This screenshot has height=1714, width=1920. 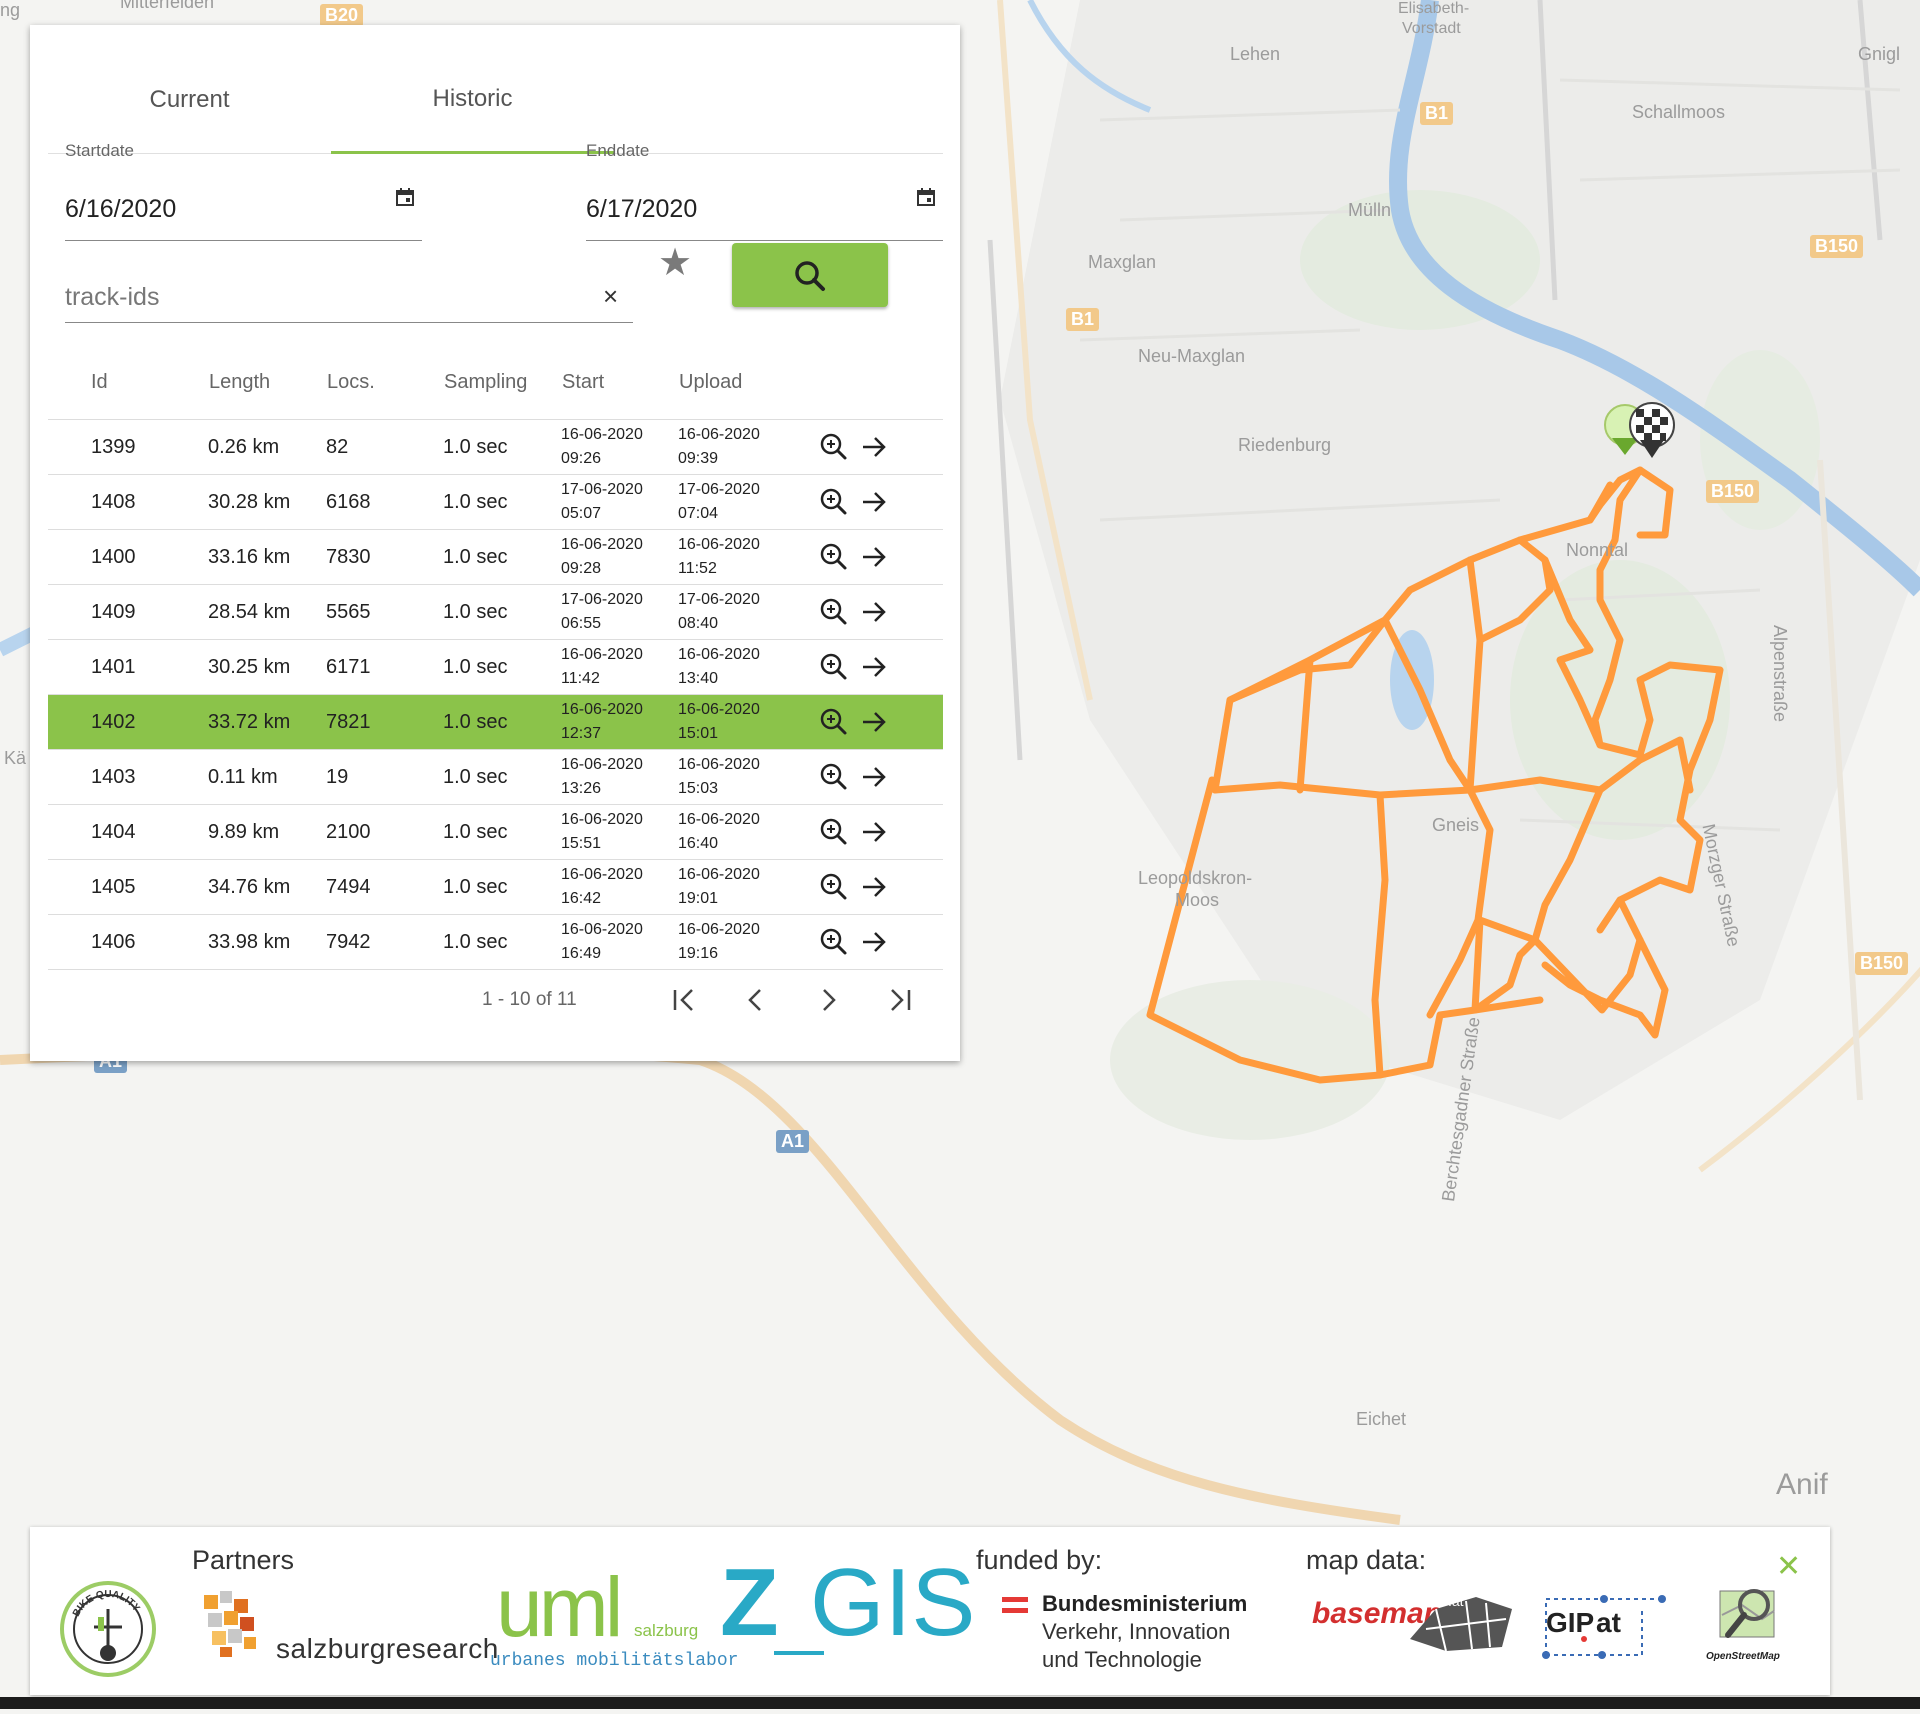 What do you see at coordinates (243, 191) in the screenshot?
I see `startdate-field: Startdate 6/16/2020` at bounding box center [243, 191].